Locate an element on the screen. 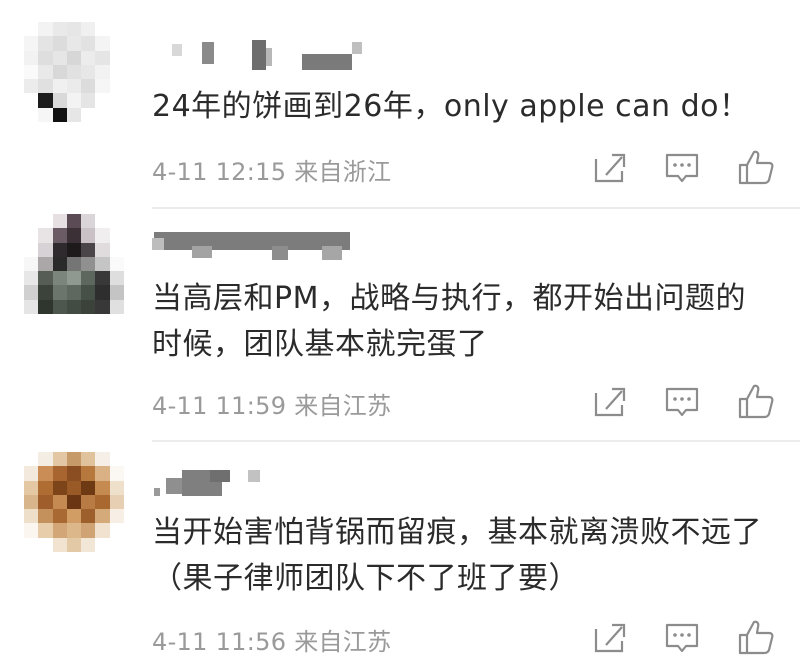 Image resolution: width=800 pixels, height=665 pixels. comment-text: 24年的饼画到26年，only apple can do！ is located at coordinates (451, 106).